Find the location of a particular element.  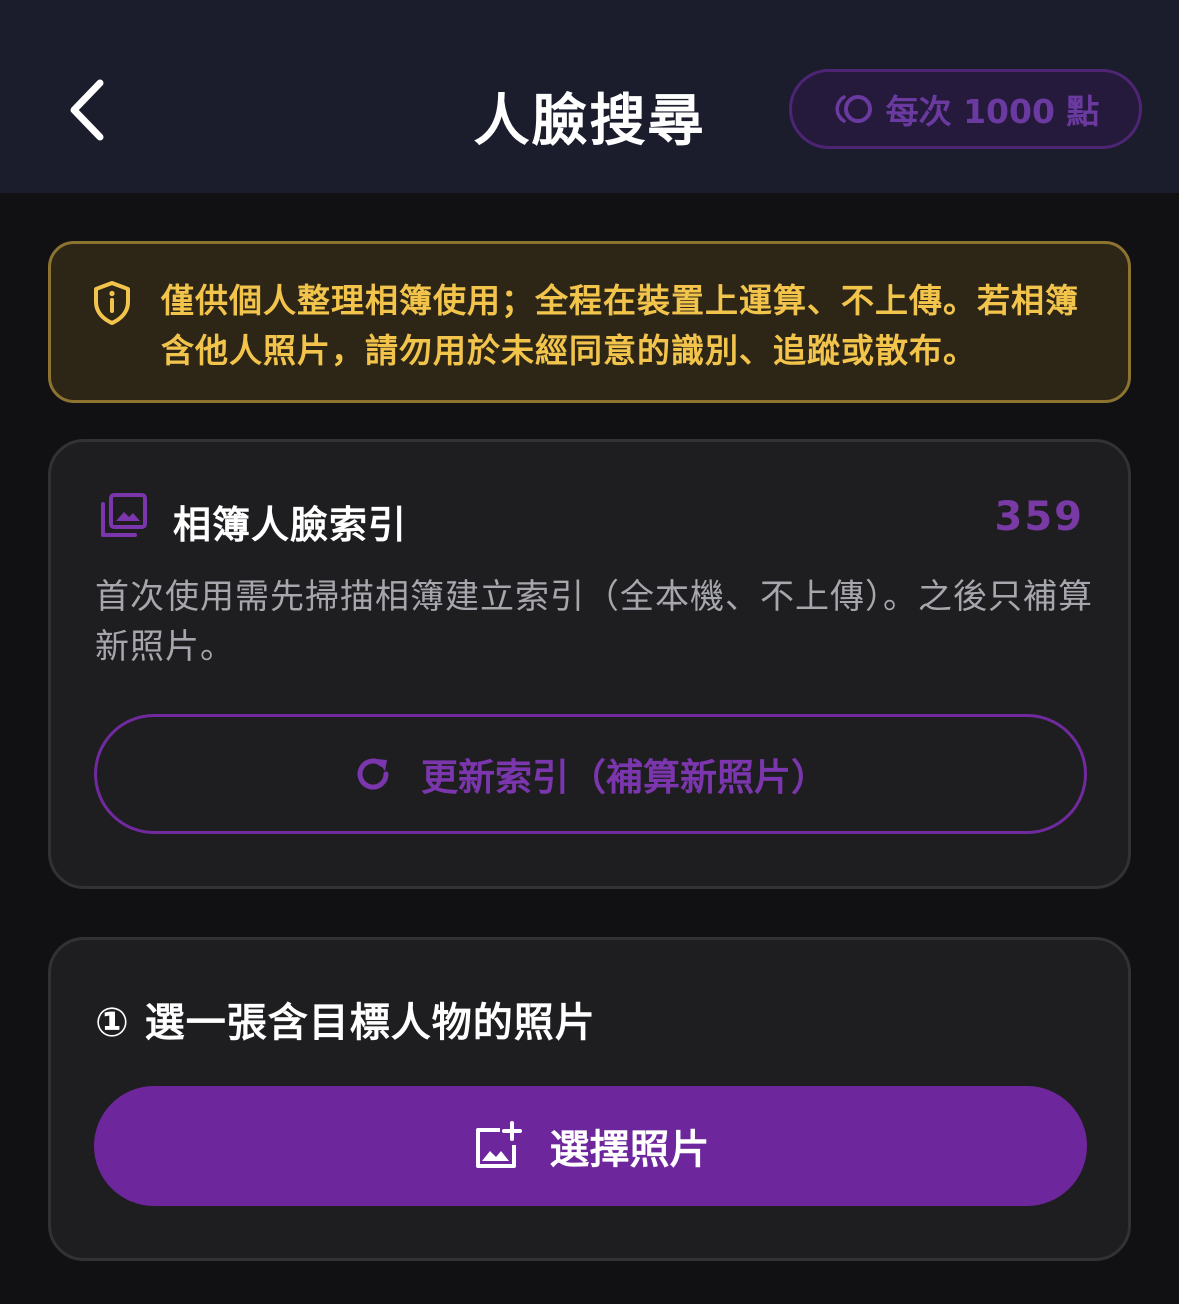

select-photo-button: 選擇照片 is located at coordinates (590, 1146).